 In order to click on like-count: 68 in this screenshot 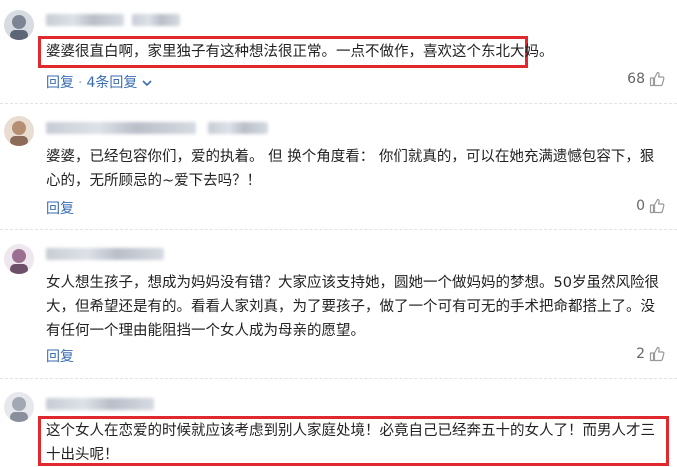, I will do `click(636, 79)`.